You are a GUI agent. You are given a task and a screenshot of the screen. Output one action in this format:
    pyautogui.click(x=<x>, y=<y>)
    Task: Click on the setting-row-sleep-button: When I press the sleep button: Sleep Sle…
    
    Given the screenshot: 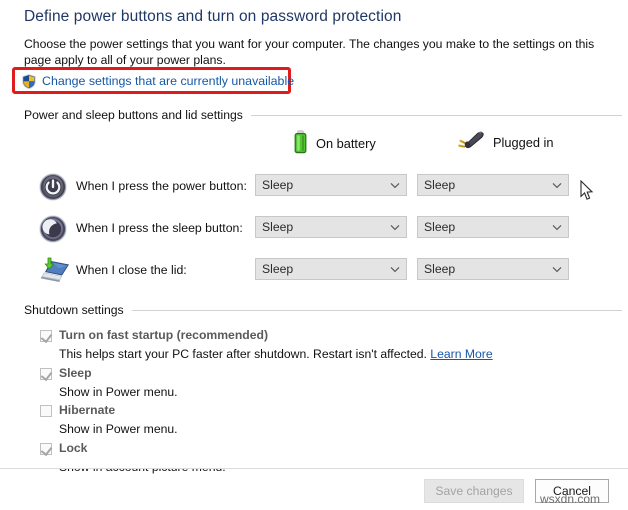 What is the action you would take?
    pyautogui.click(x=333, y=229)
    